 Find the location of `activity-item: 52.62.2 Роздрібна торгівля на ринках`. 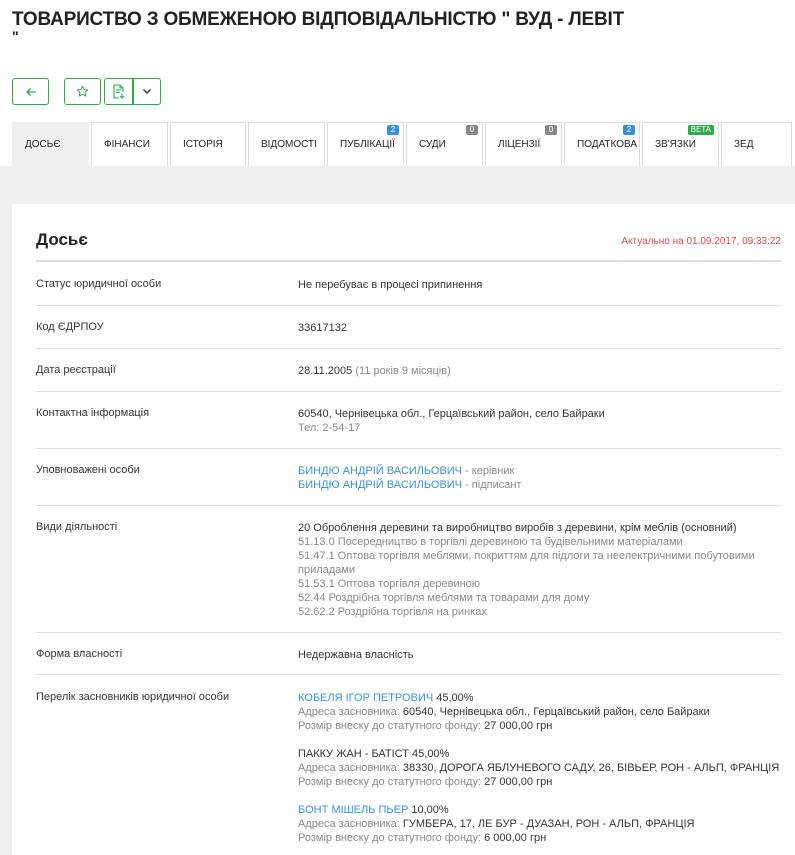

activity-item: 52.62.2 Роздрібна торгівля на ринках is located at coordinates (392, 612).